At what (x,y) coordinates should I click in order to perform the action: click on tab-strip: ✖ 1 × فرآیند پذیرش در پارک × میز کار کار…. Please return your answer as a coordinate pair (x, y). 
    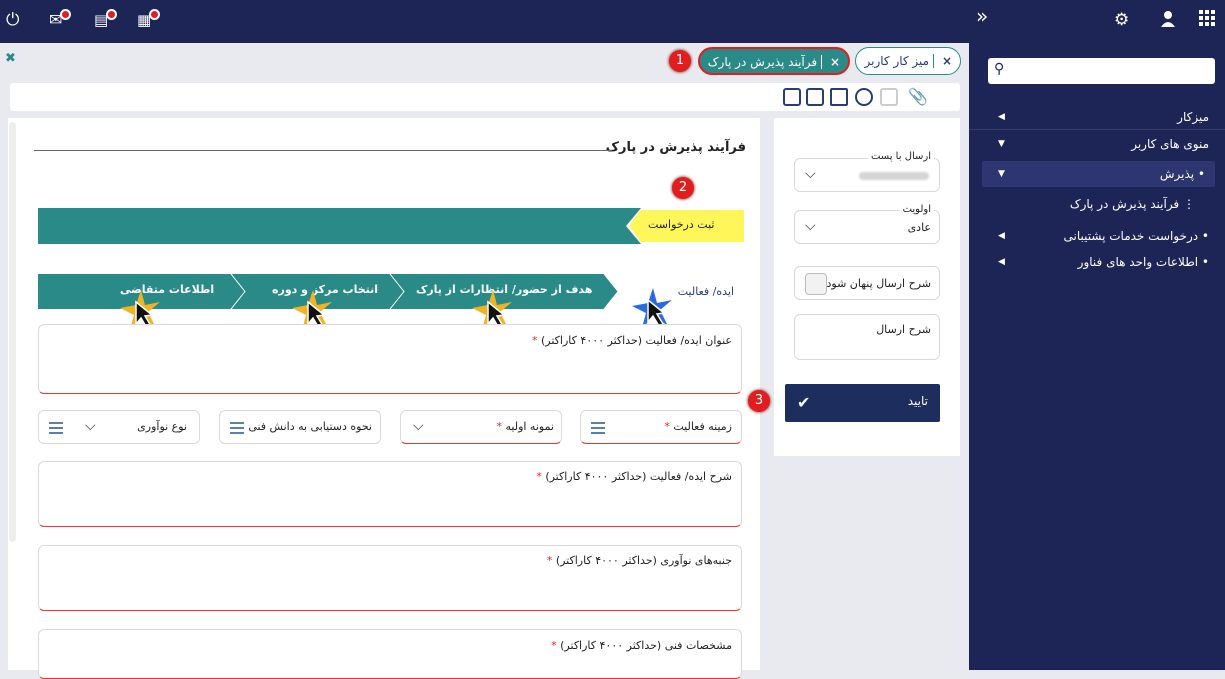
    Looking at the image, I should click on (484, 60).